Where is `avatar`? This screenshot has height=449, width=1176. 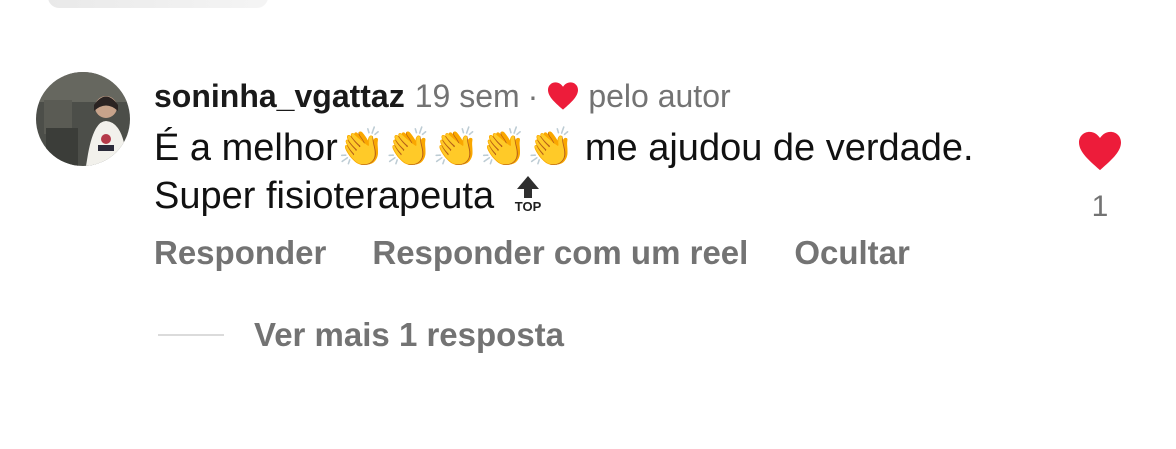
avatar is located at coordinates (83, 119).